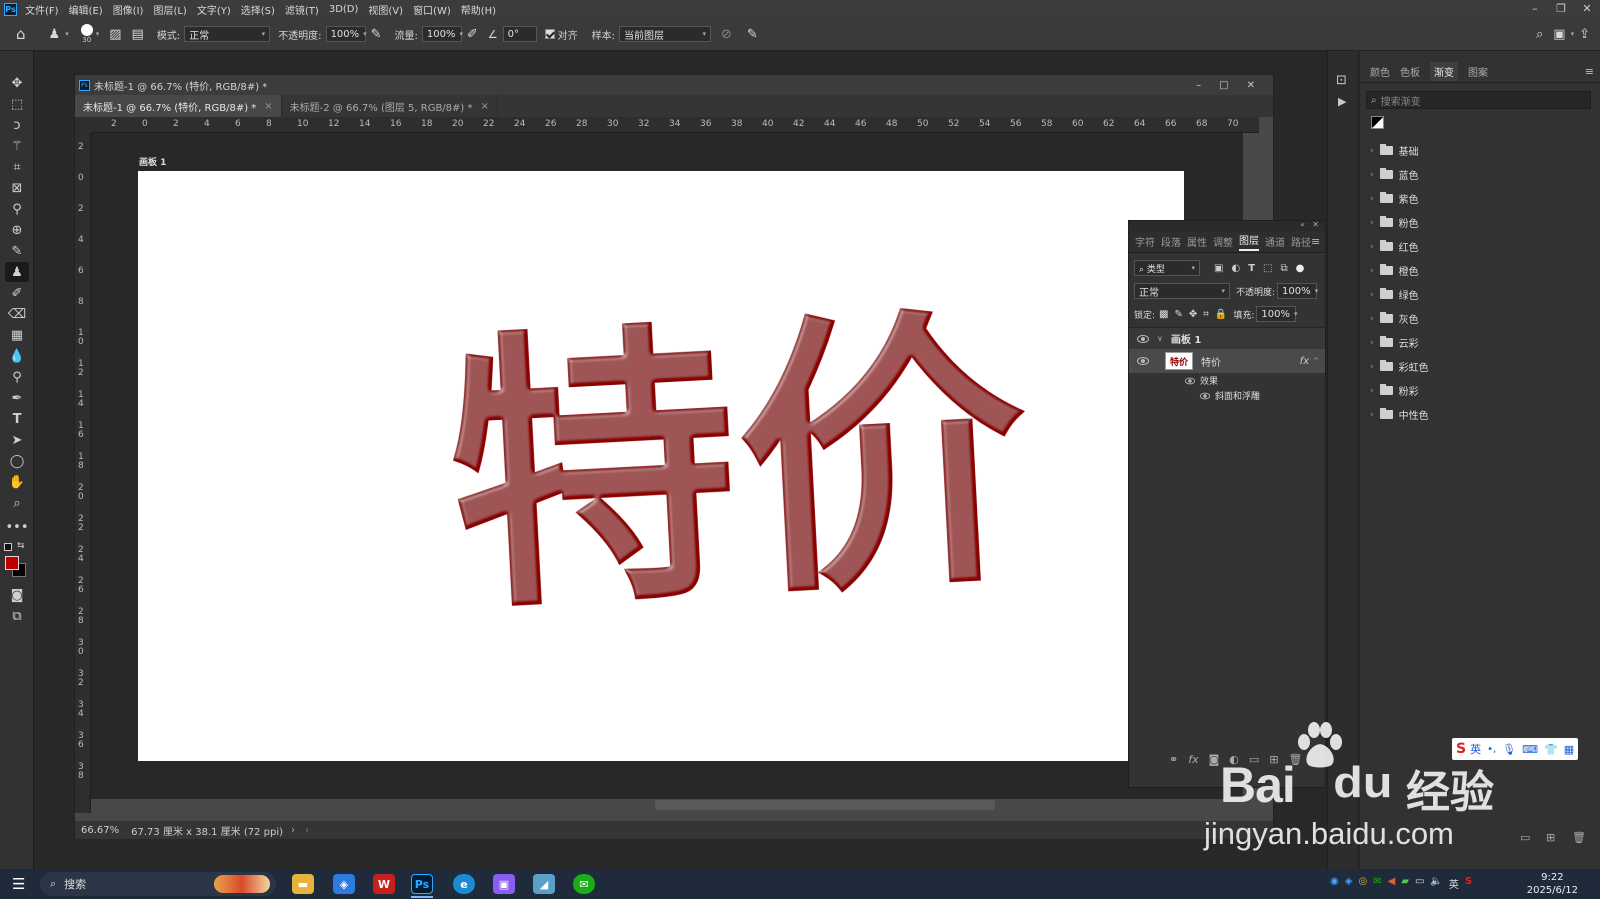 This screenshot has width=1600, height=899. Describe the element at coordinates (293, 830) in the screenshot. I see `chevron-right-icon: ›` at that location.